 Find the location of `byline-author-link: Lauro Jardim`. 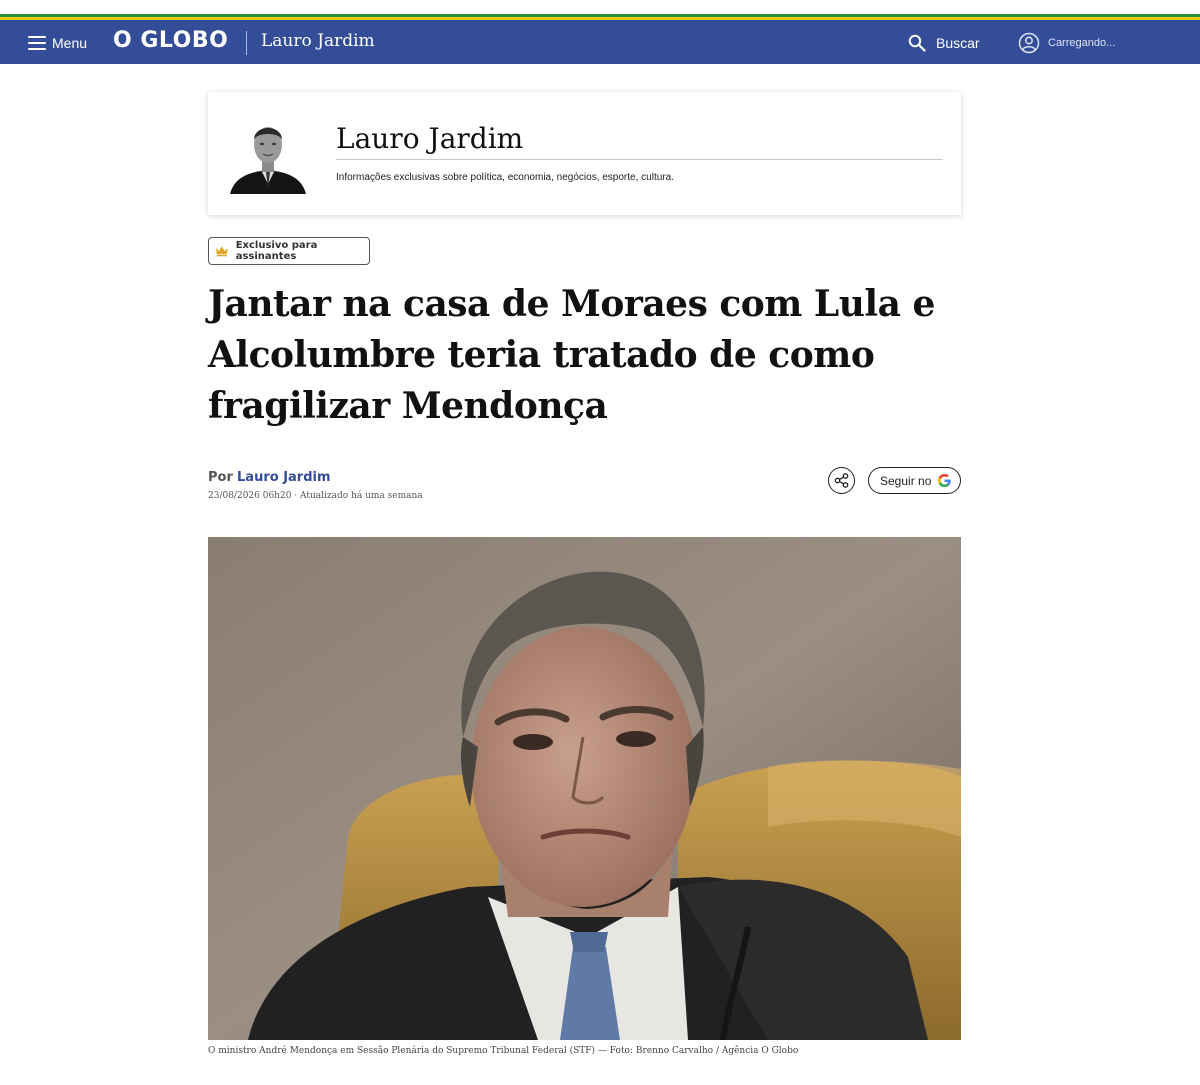

byline-author-link: Lauro Jardim is located at coordinates (284, 477).